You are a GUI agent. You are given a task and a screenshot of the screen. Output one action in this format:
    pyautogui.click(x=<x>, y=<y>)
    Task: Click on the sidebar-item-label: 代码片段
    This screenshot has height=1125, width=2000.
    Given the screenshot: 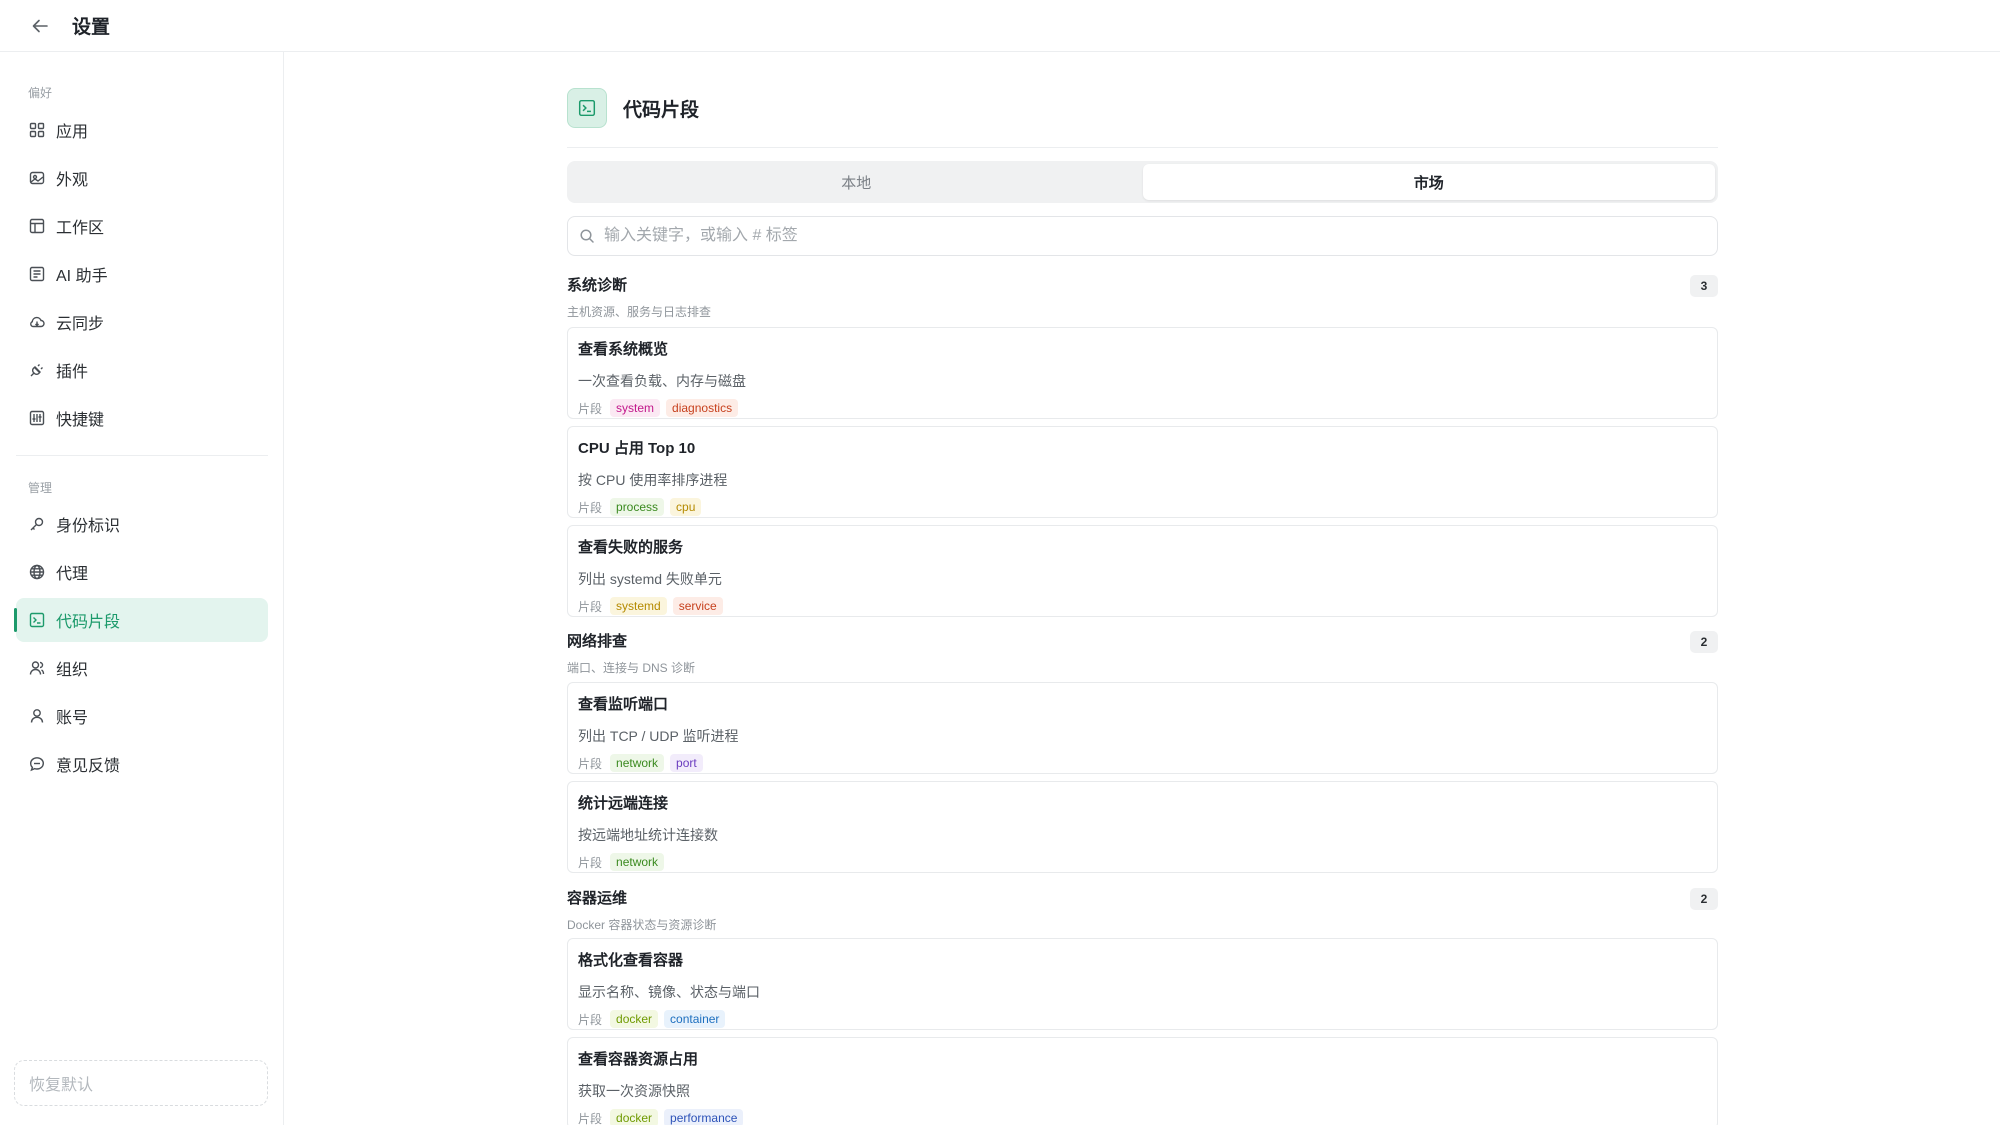 What is the action you would take?
    pyautogui.click(x=88, y=622)
    